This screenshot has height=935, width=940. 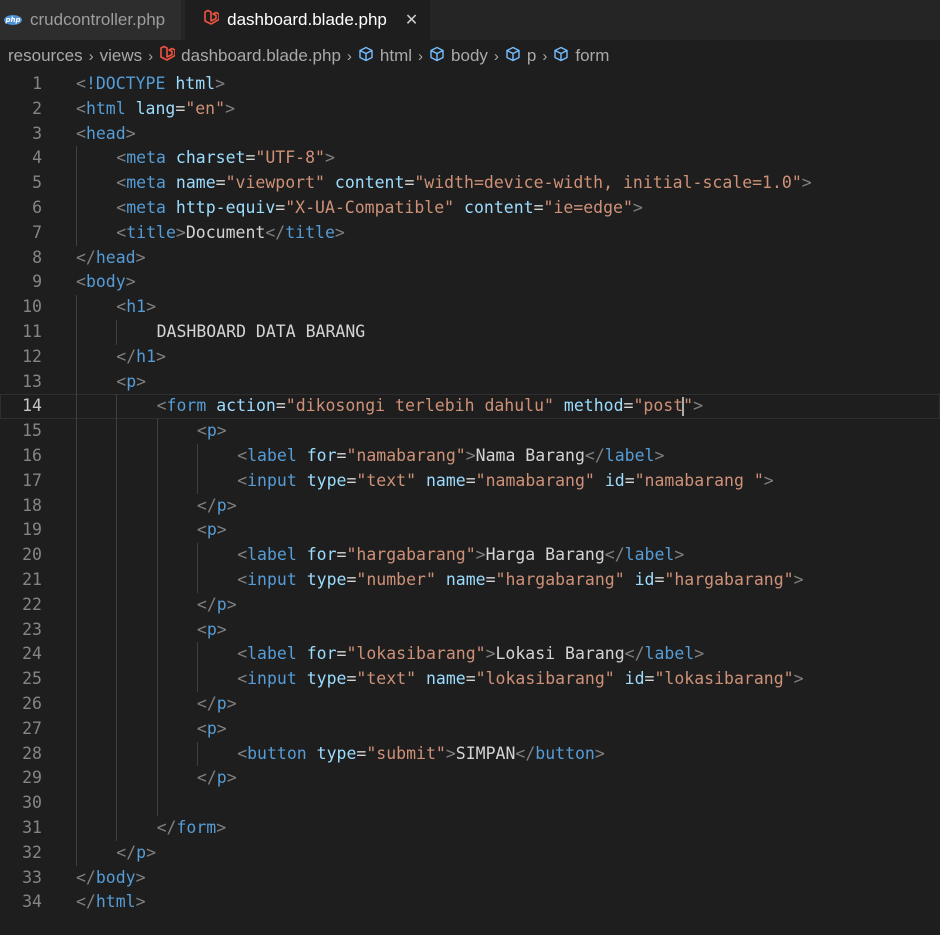 What do you see at coordinates (32, 406) in the screenshot?
I see `line-number: 14` at bounding box center [32, 406].